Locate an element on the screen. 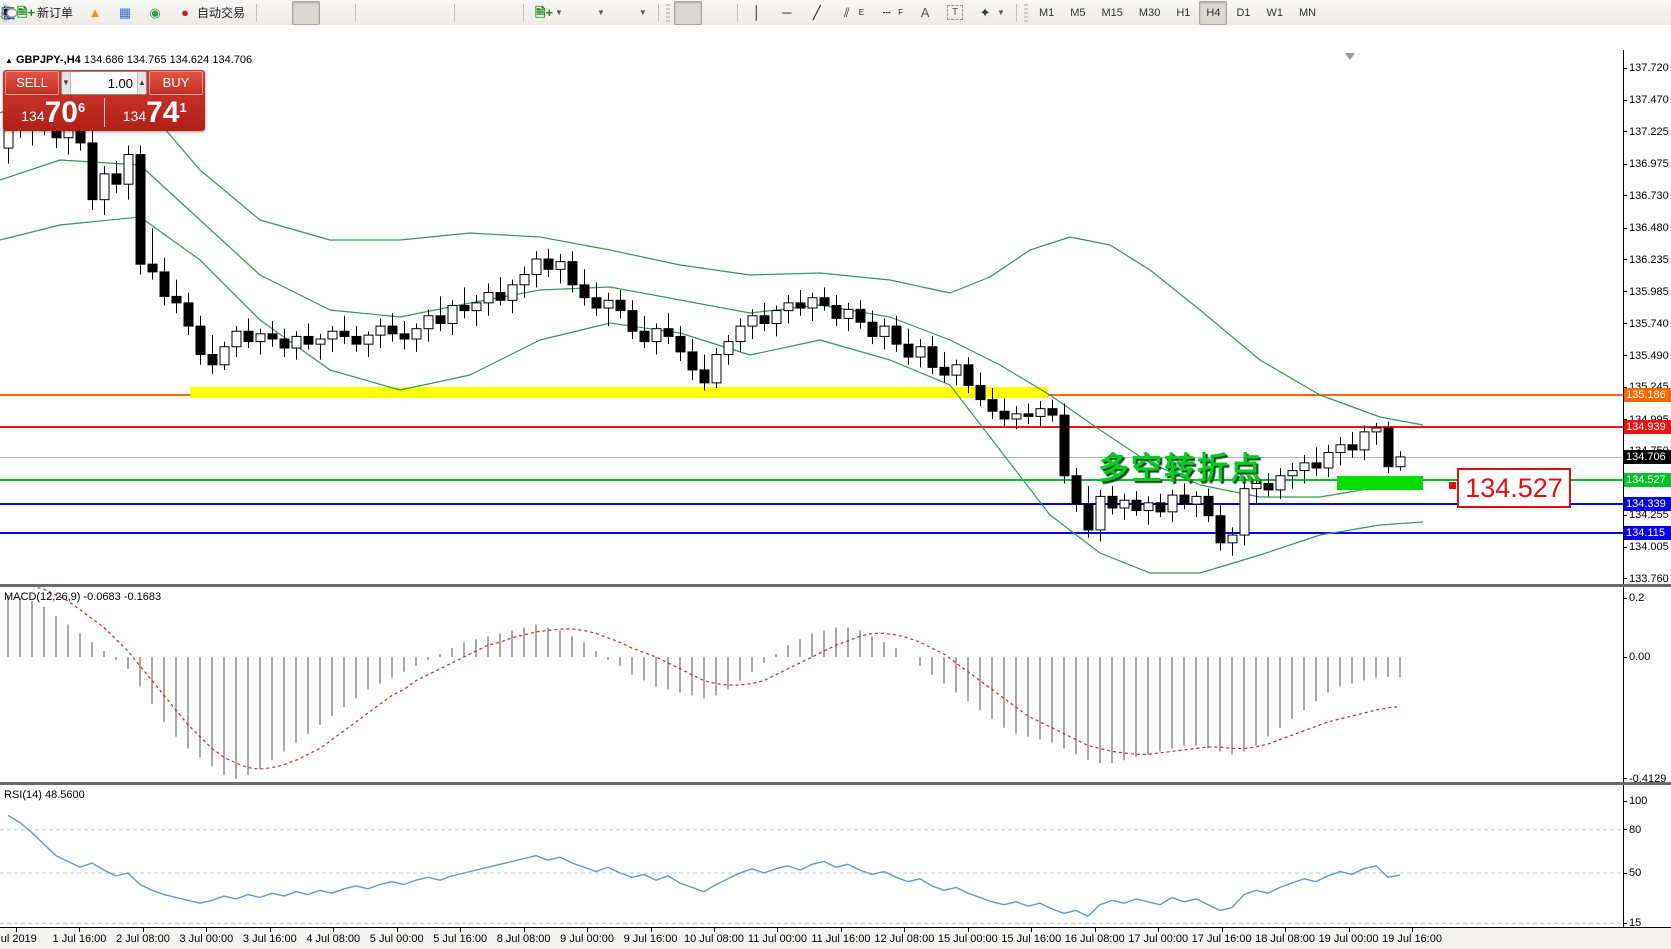  chat-button is located at coordinates (831, 13).